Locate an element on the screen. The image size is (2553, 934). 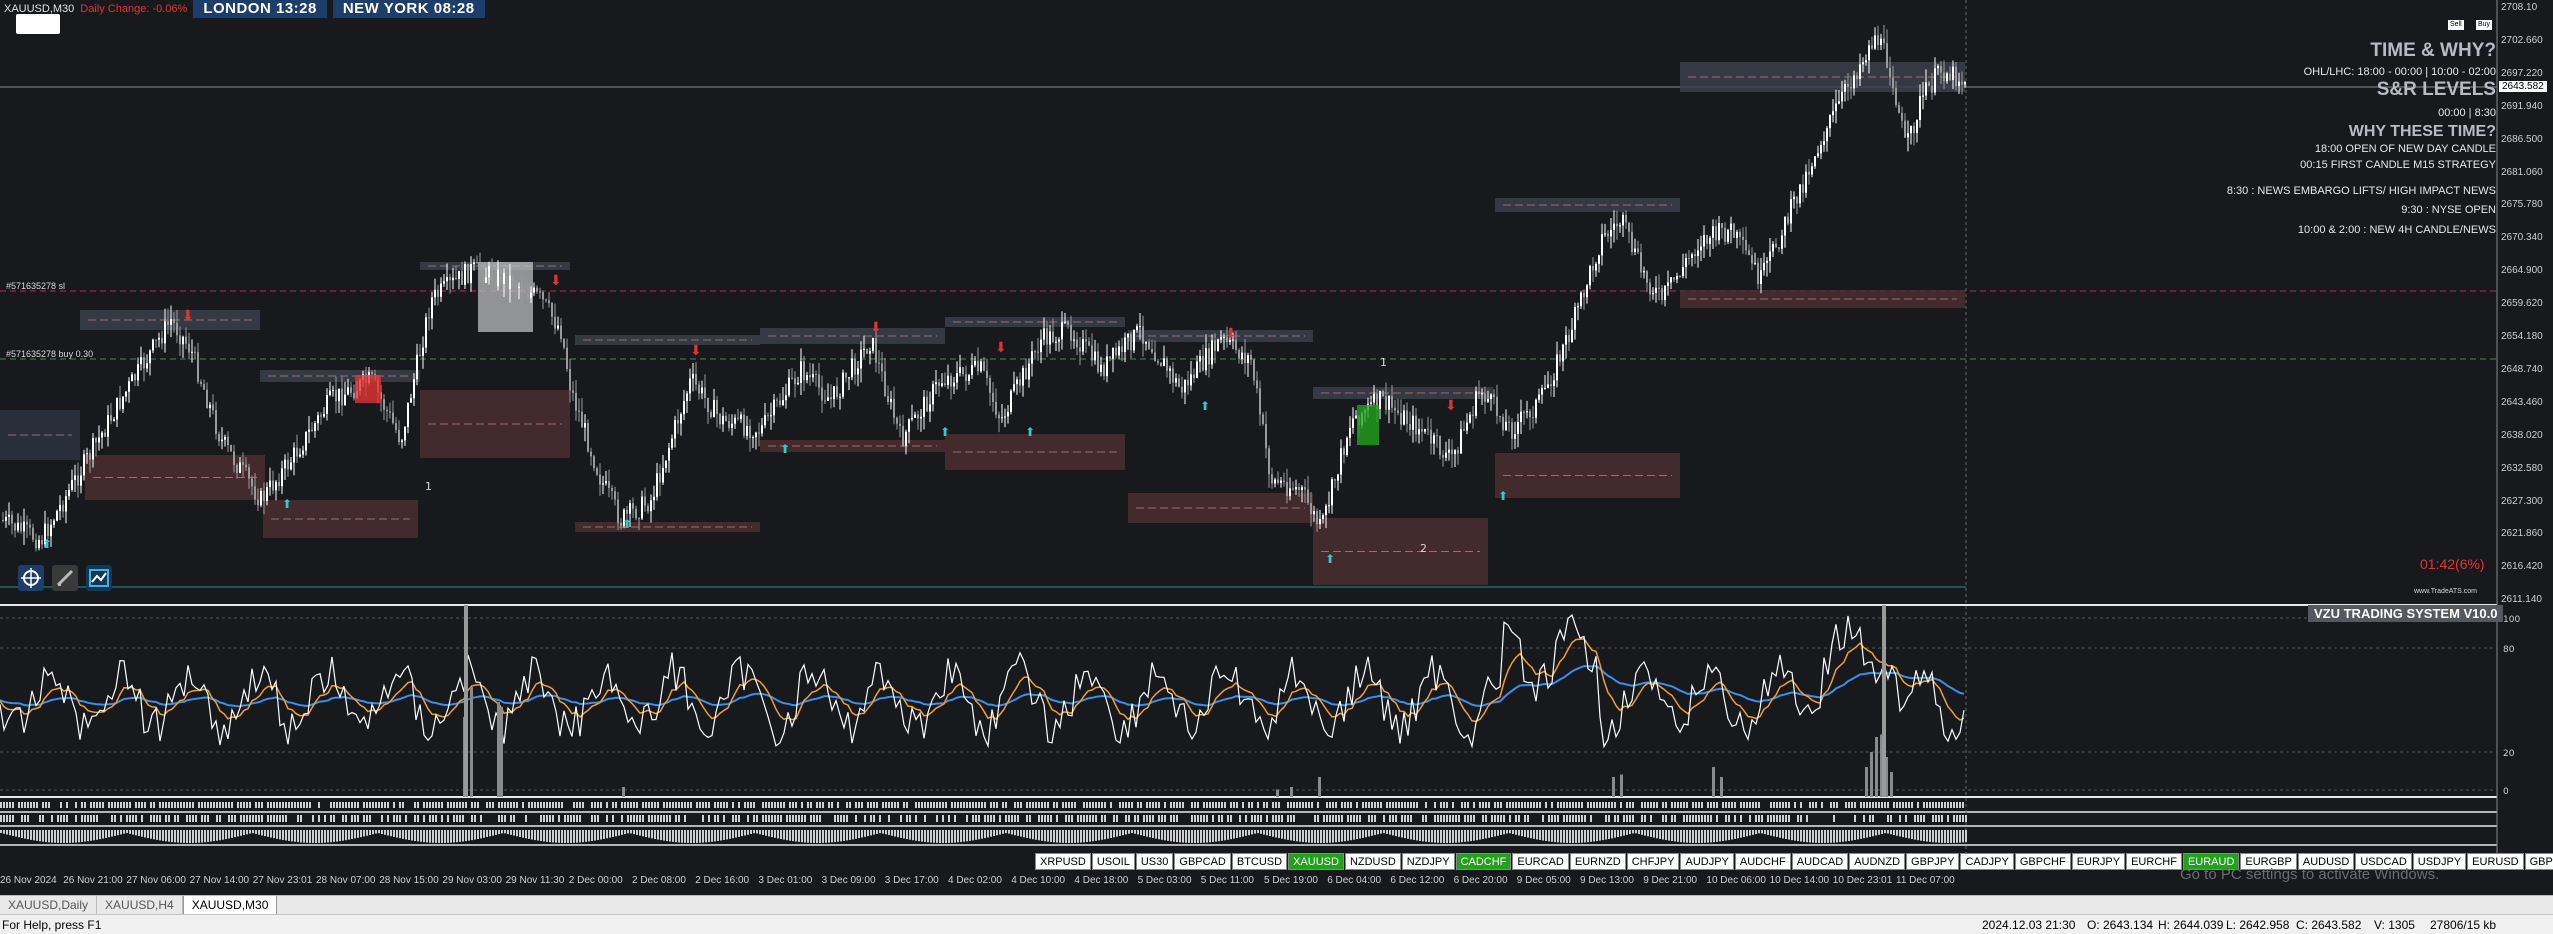
symbol-button-gbpjpy: GBPJPY is located at coordinates (1933, 861).